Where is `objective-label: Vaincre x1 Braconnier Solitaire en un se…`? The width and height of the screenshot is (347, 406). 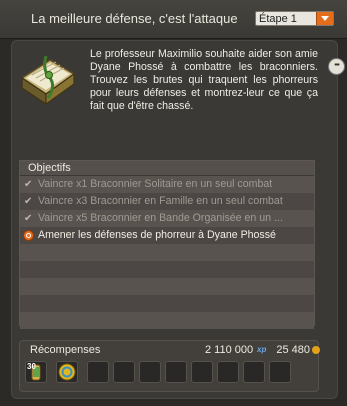
objective-label: Vaincre x1 Braconnier Solitaire en un se… is located at coordinates (155, 184).